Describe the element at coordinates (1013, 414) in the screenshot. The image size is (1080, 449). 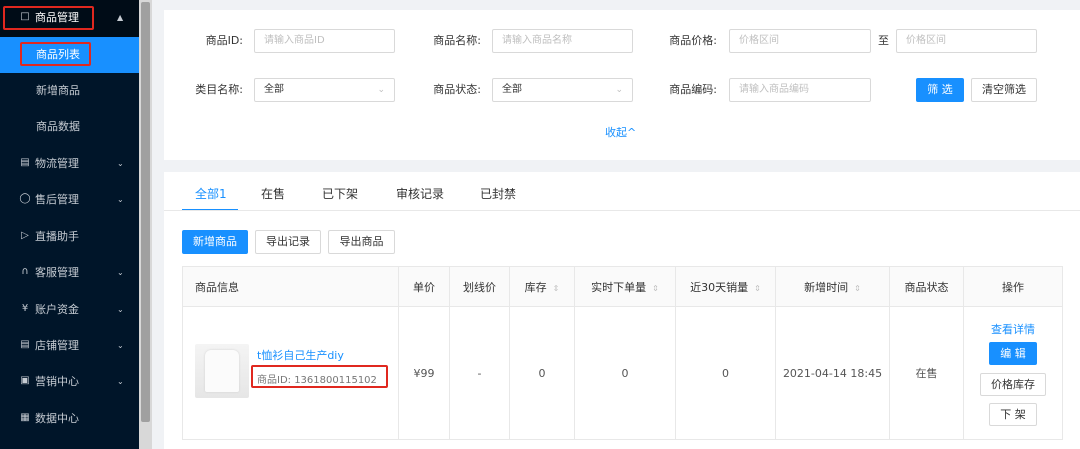
I see `off-shelf-button: 下 架` at that location.